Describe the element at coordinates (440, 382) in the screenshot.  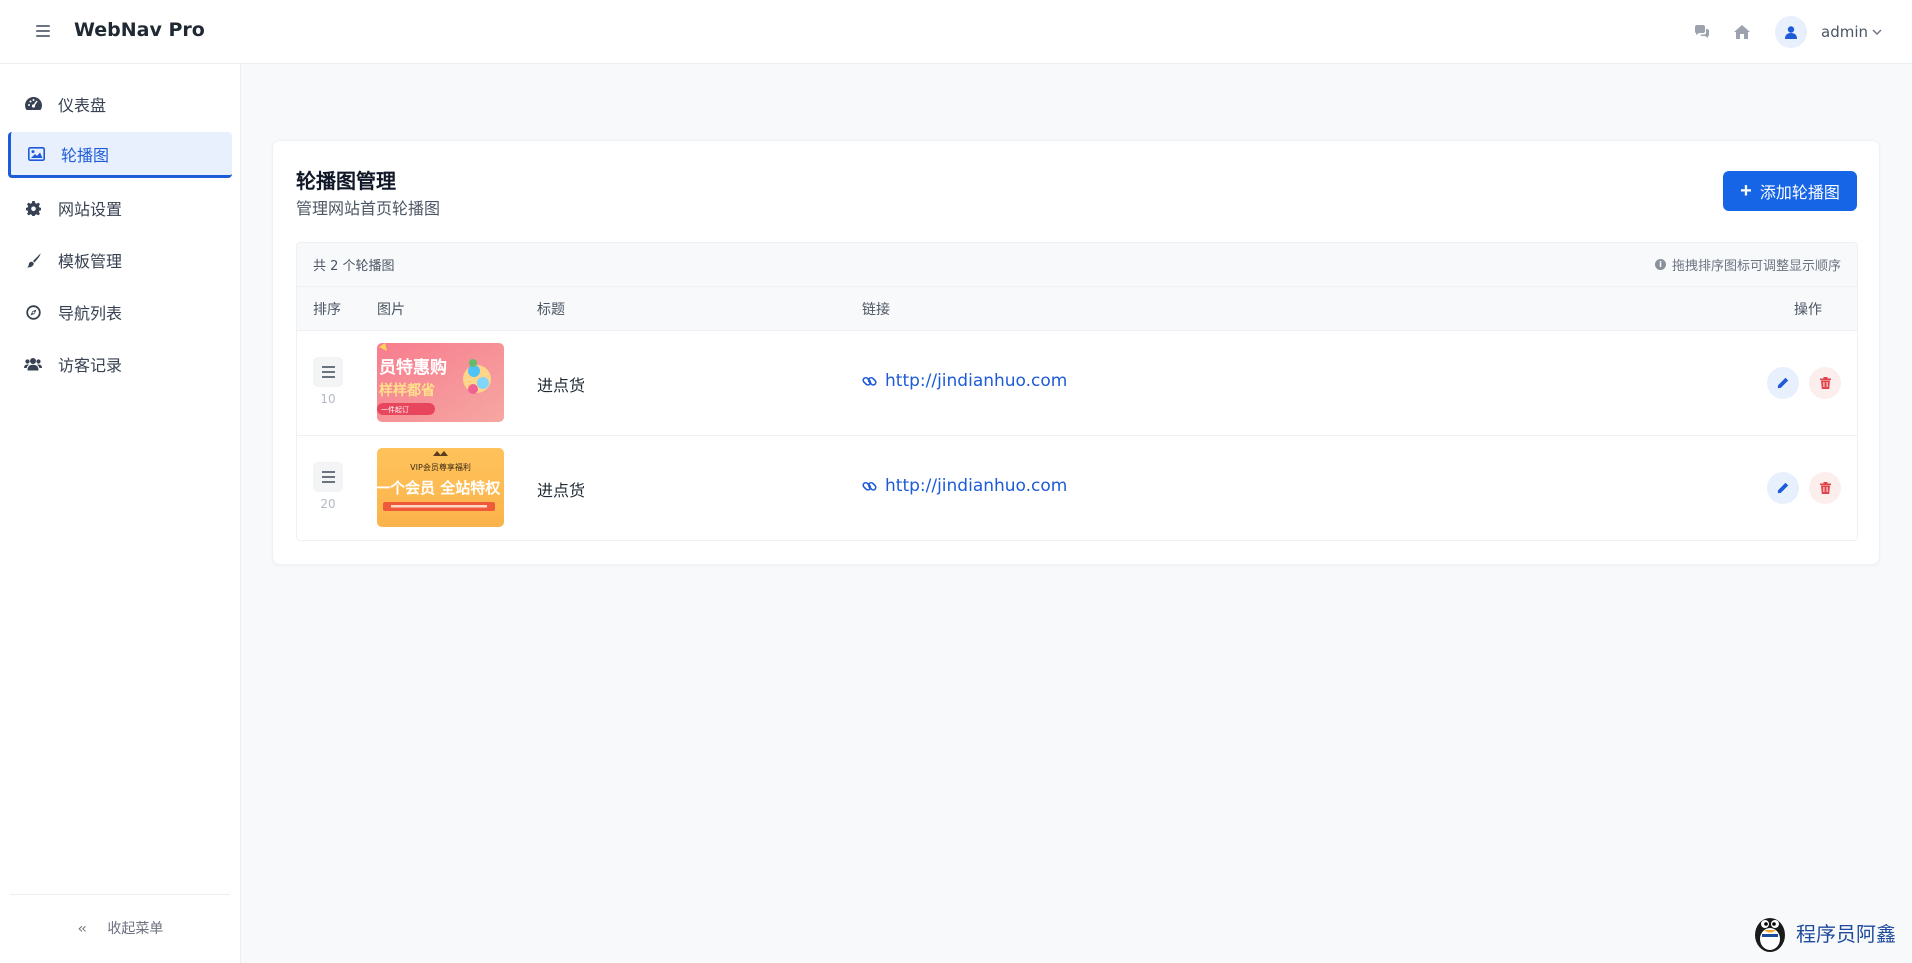
I see `carousel-thumbnail: 员特惠购 样样都省 一件起订` at that location.